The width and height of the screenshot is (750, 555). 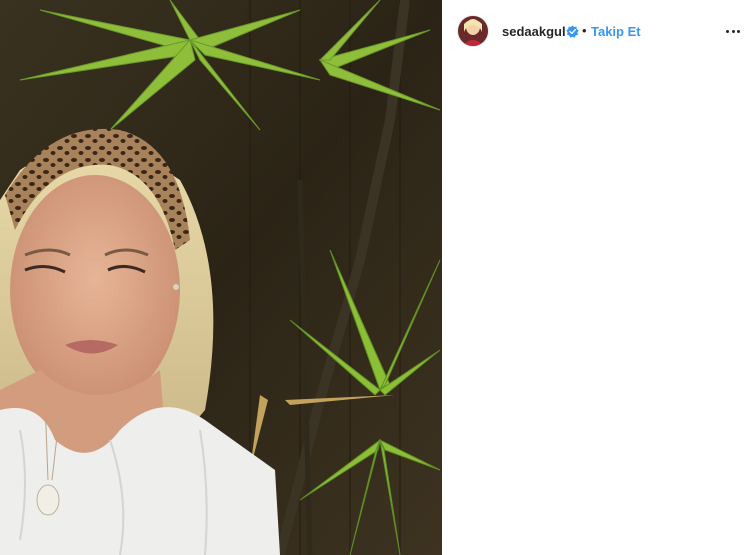 I want to click on post-header: sedaakgul • Takip Et, so click(x=596, y=32).